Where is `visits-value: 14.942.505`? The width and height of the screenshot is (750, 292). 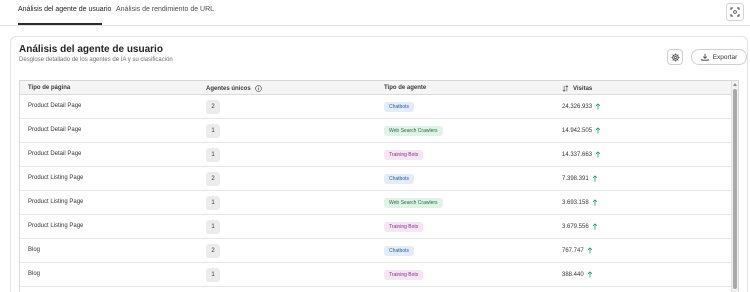 visits-value: 14.942.505 is located at coordinates (577, 130).